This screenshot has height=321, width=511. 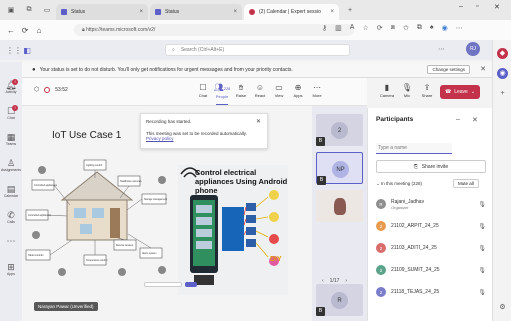 What do you see at coordinates (461, 6) in the screenshot?
I see `minimize-icon: –` at bounding box center [461, 6].